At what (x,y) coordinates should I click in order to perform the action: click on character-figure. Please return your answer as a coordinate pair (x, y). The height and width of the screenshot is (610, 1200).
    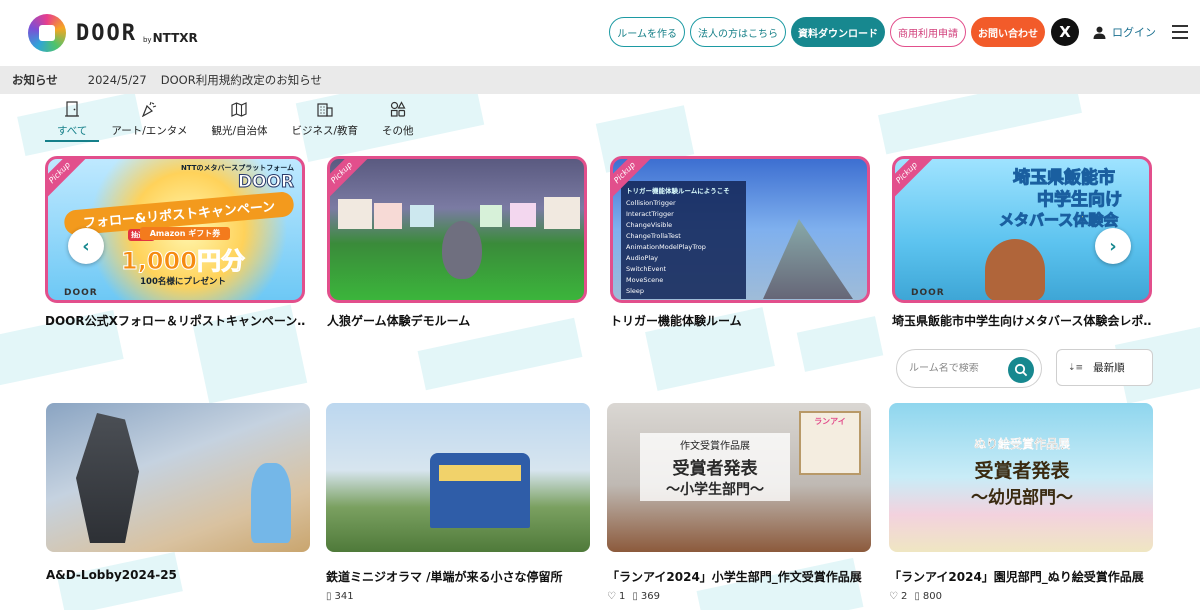
    Looking at the image, I should click on (271, 503).